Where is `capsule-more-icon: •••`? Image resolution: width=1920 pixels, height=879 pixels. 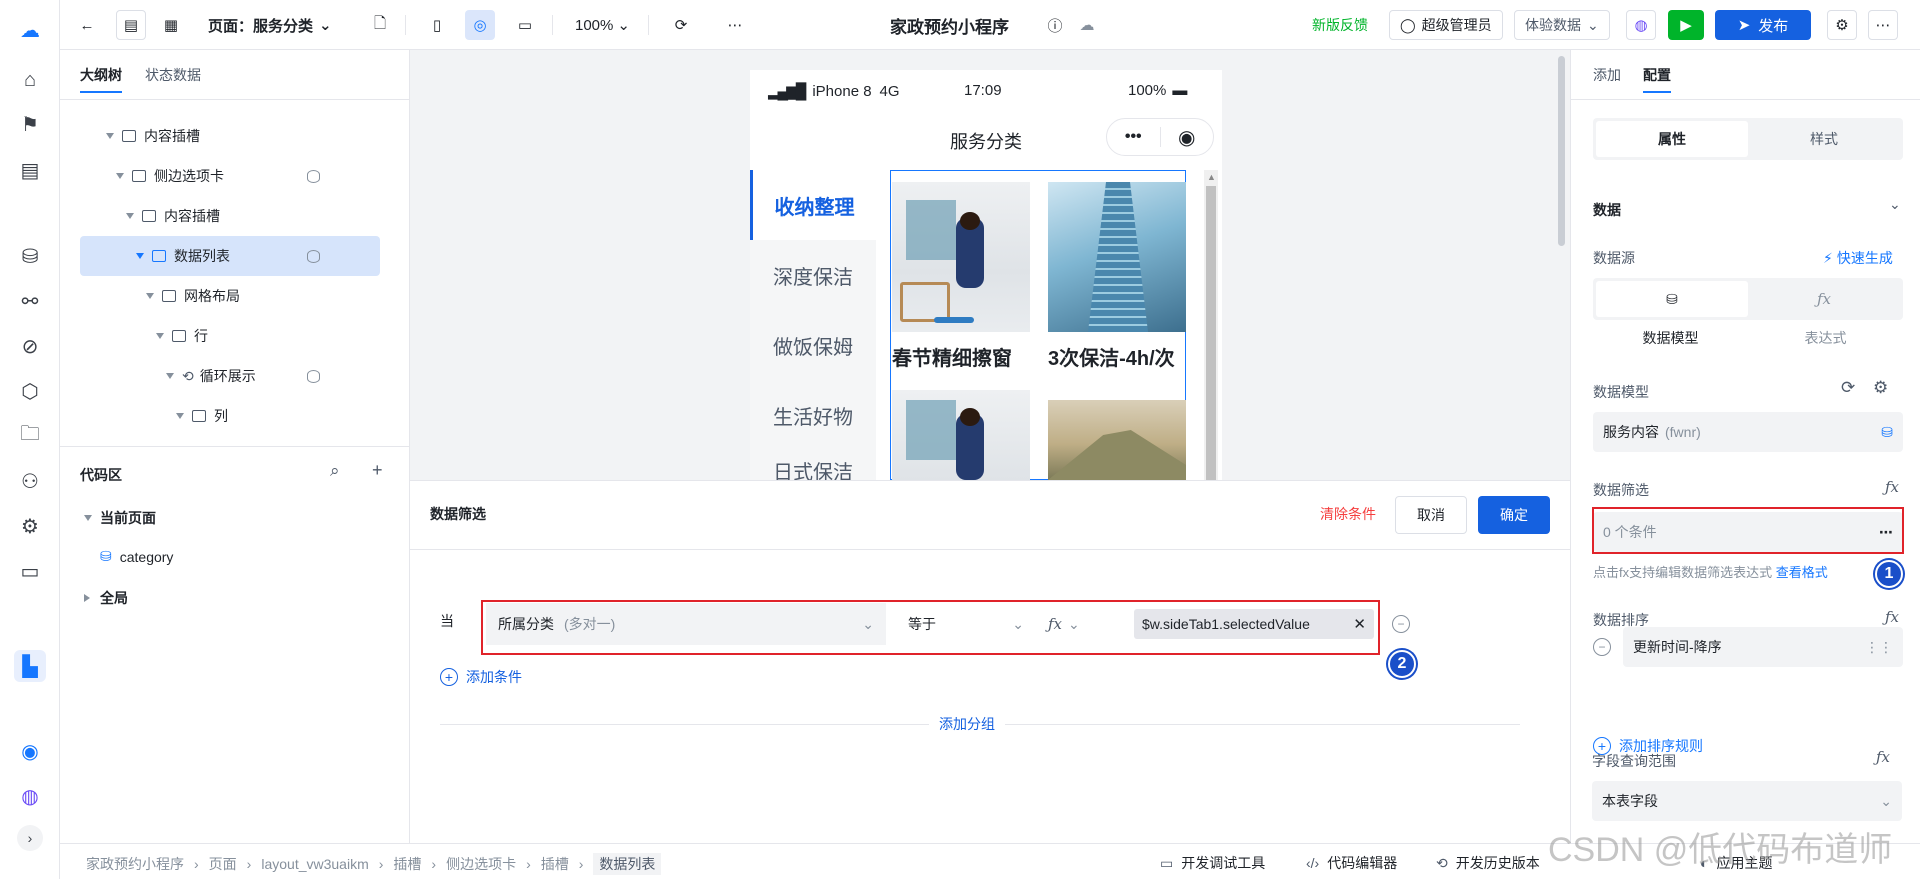
capsule-more-icon: ••• is located at coordinates (1133, 137).